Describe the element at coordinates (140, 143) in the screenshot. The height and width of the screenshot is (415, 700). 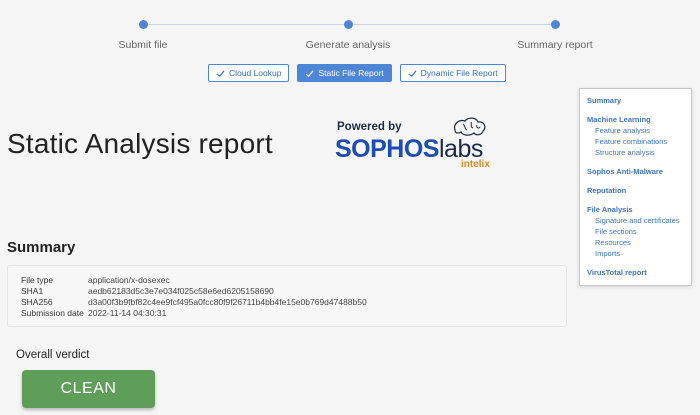
I see `page-title: Static Analysis report` at that location.